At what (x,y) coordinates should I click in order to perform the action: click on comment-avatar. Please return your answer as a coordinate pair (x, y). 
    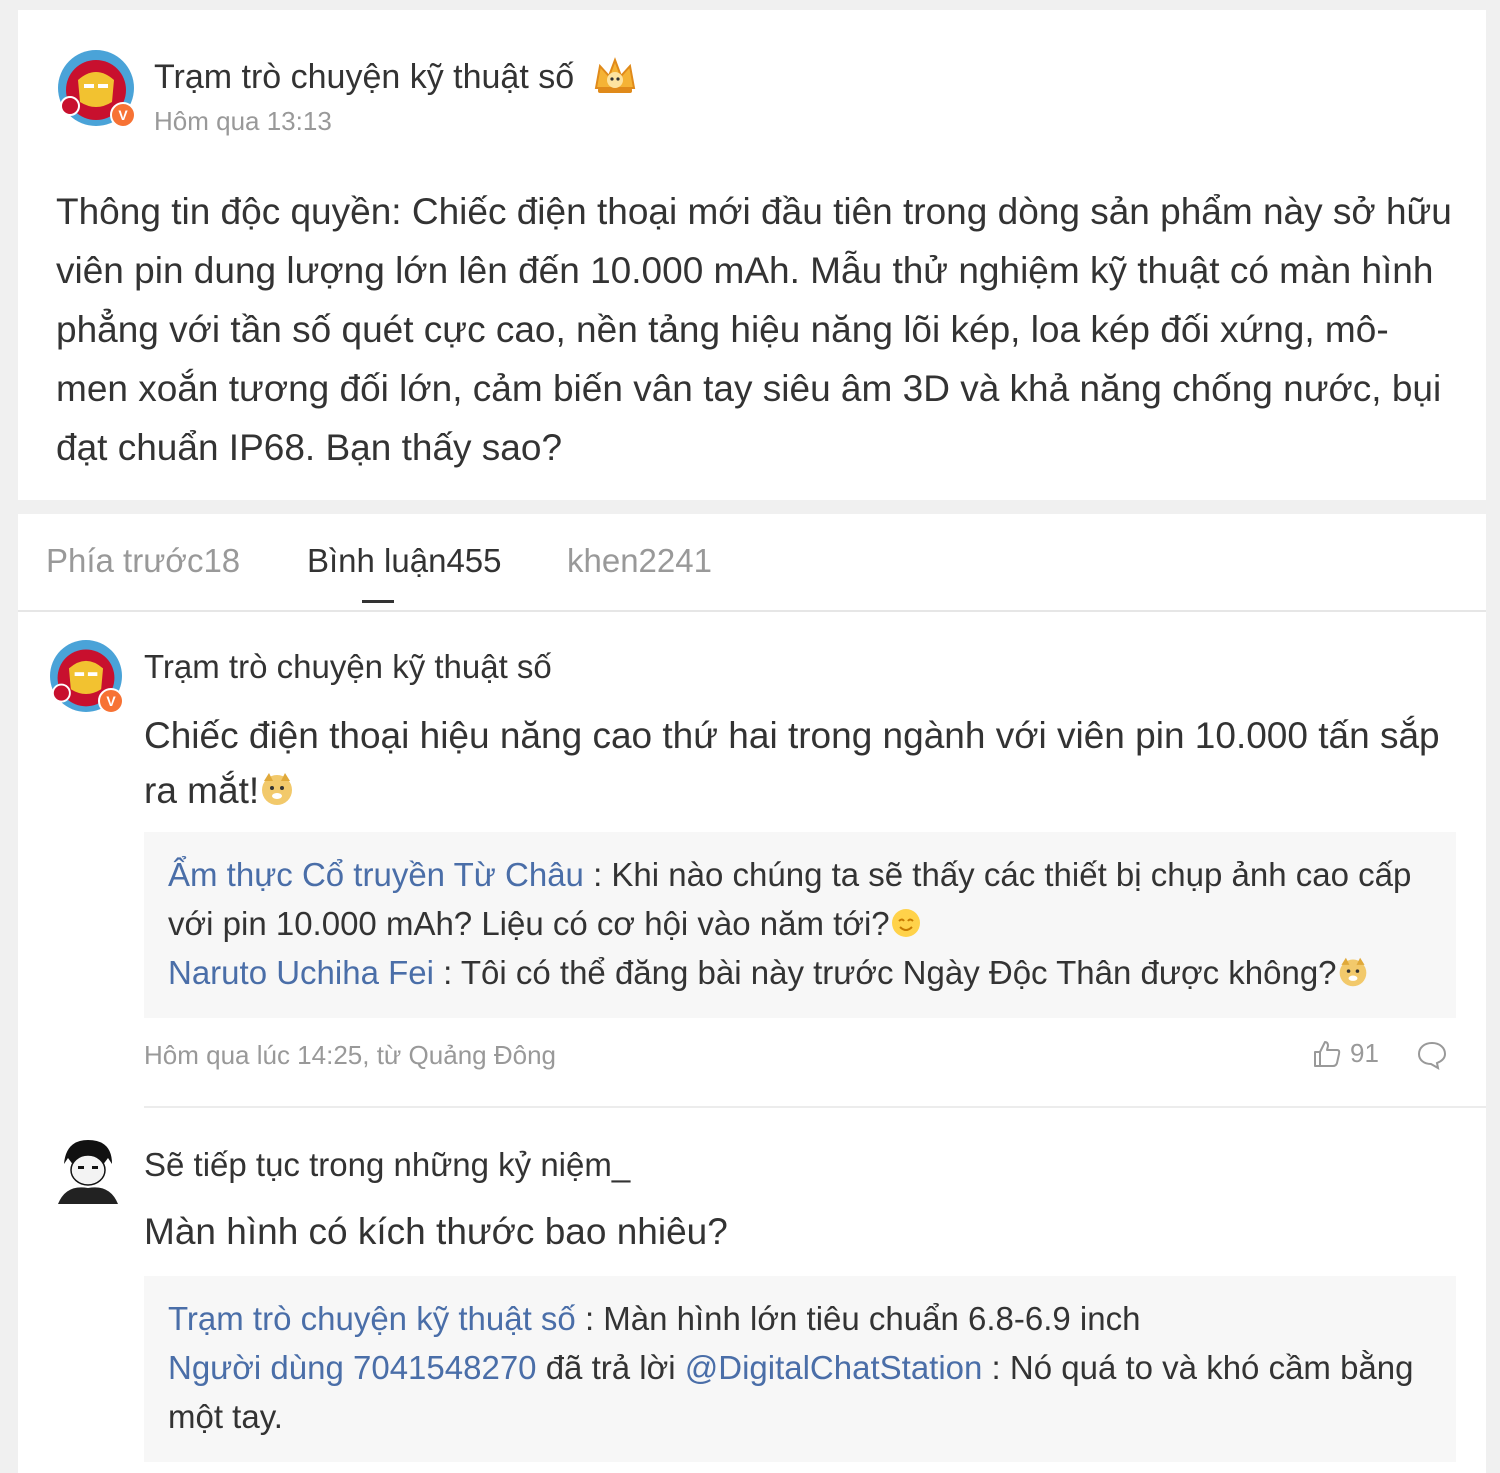
    Looking at the image, I should click on (88, 1170).